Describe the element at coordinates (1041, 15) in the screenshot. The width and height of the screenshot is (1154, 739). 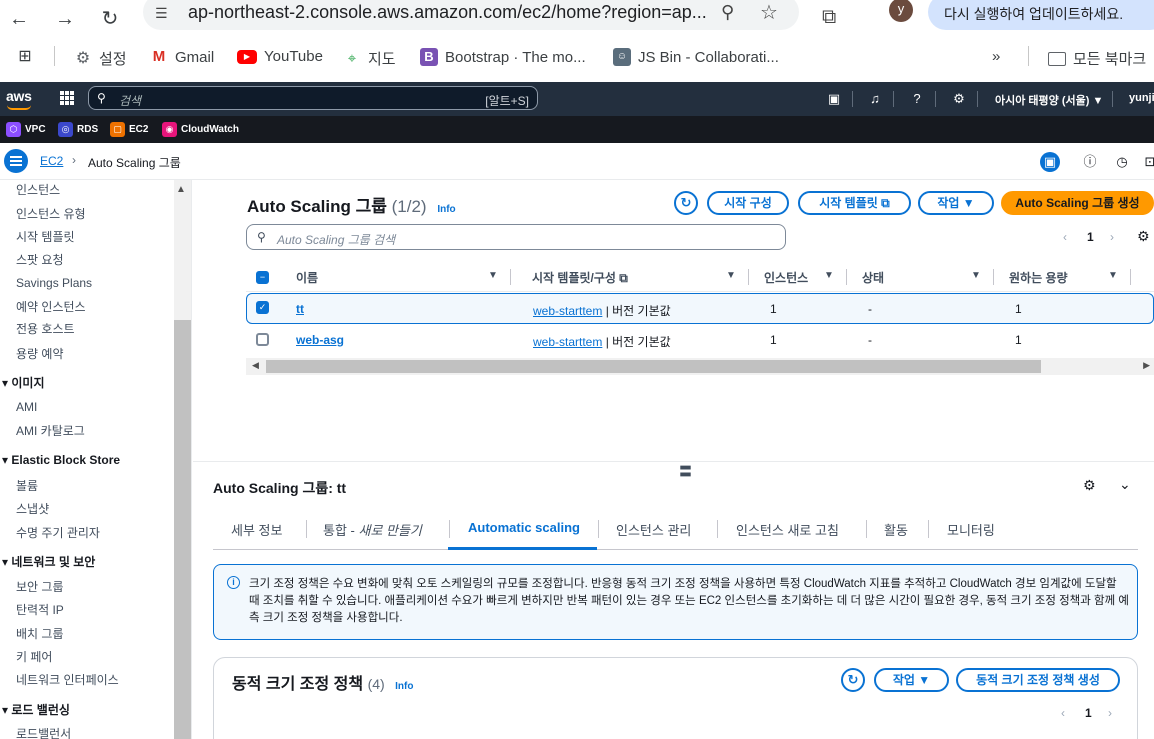
I see `update-button: 다시 실행하여 업데이트하세요.` at that location.